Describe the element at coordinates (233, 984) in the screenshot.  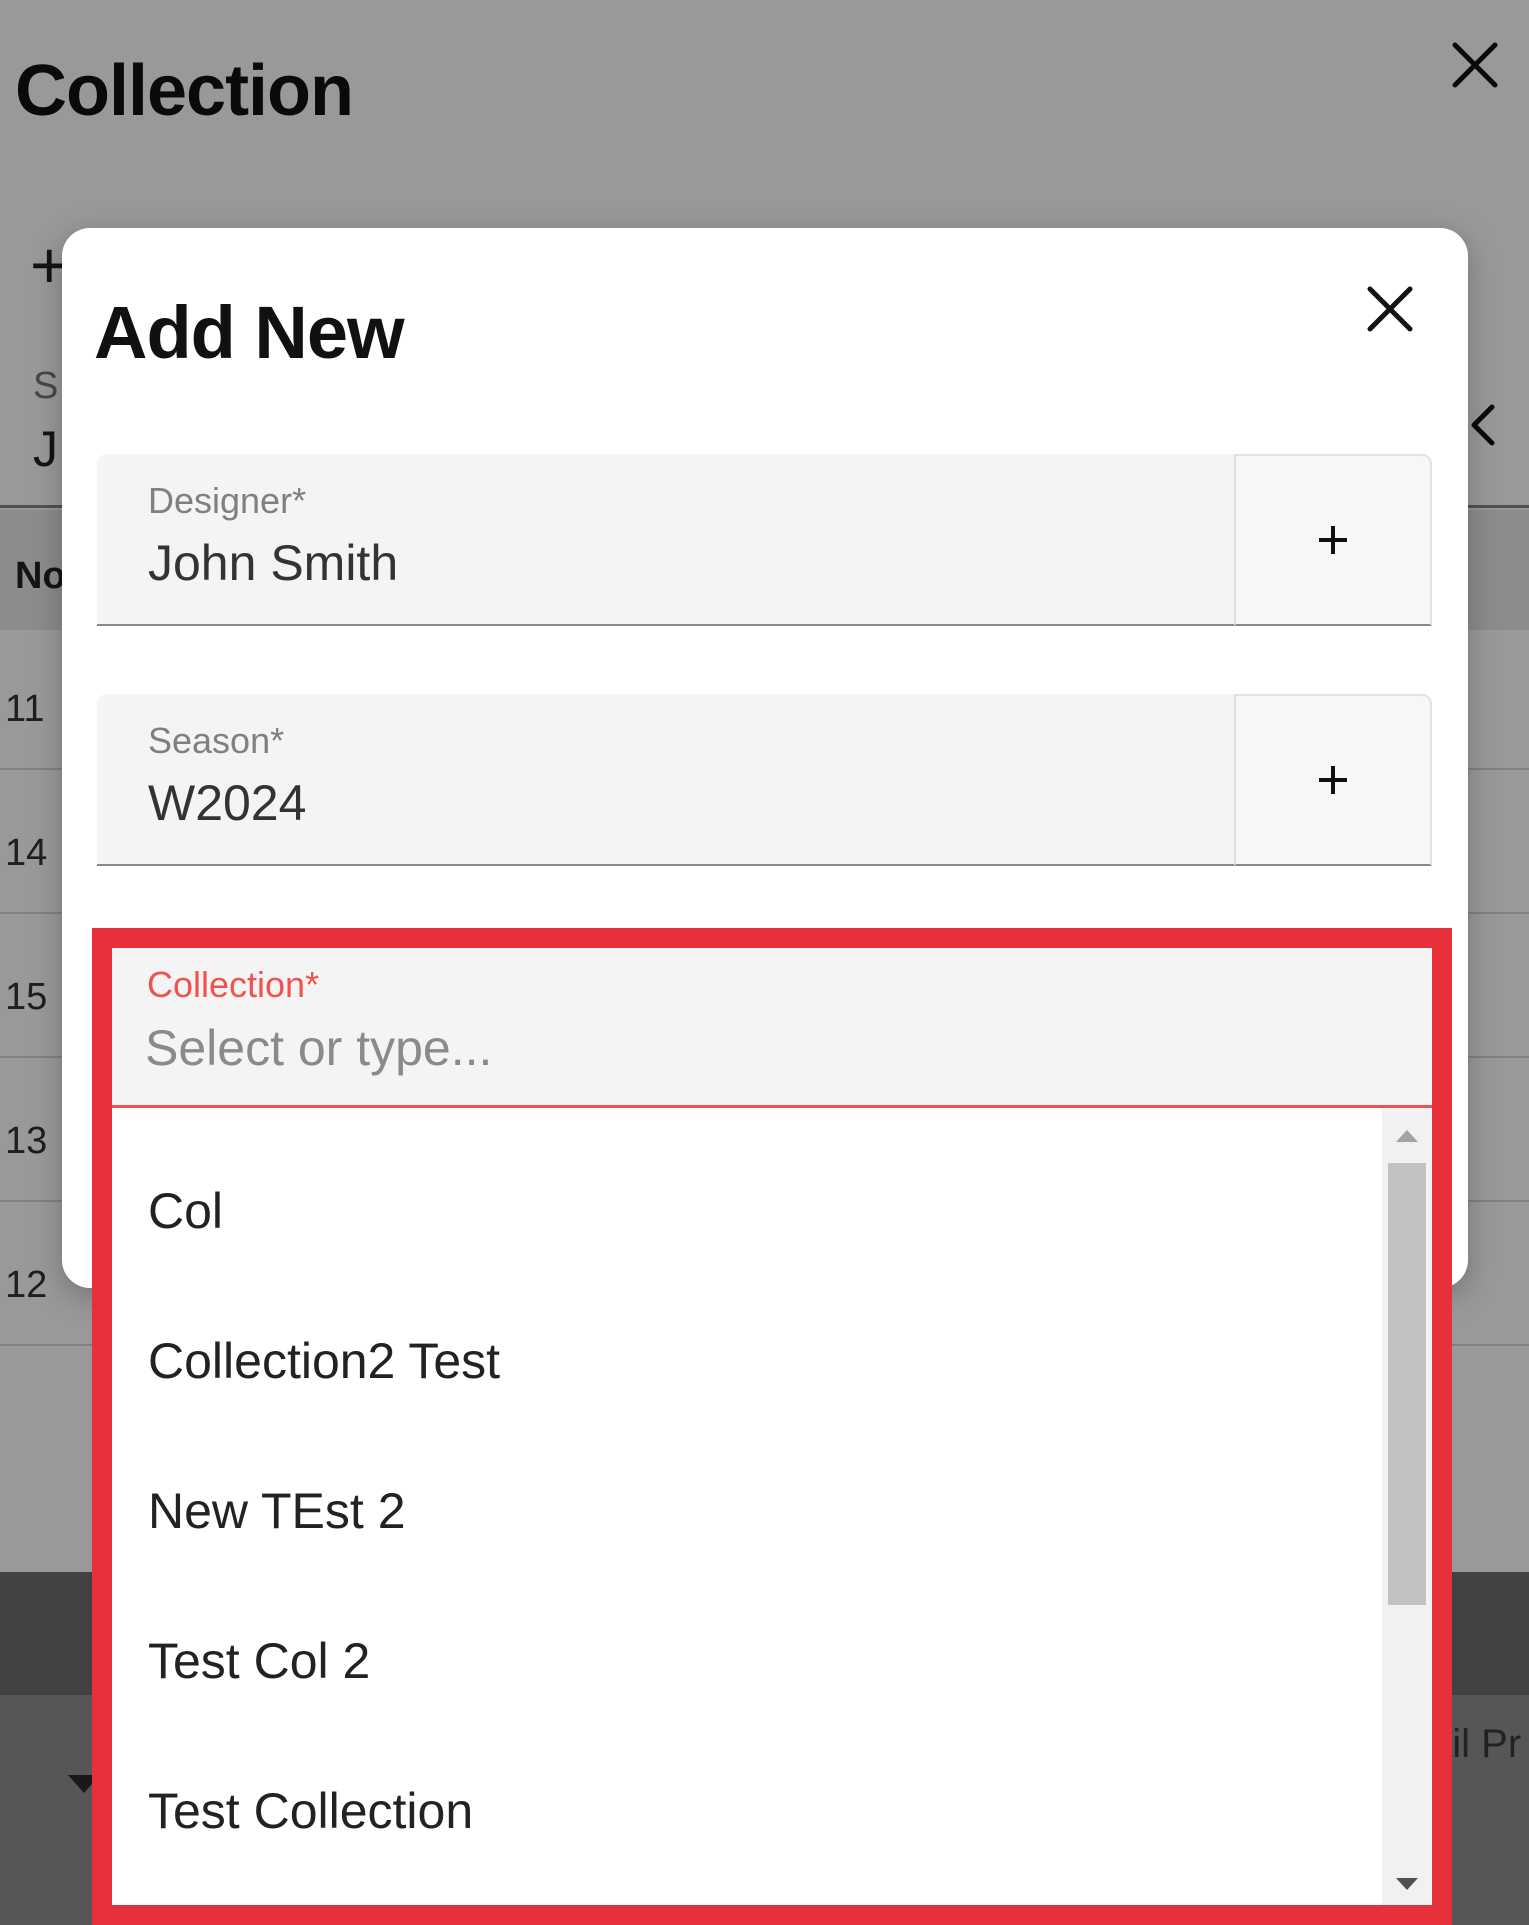
I see `collection-label: Collection*` at that location.